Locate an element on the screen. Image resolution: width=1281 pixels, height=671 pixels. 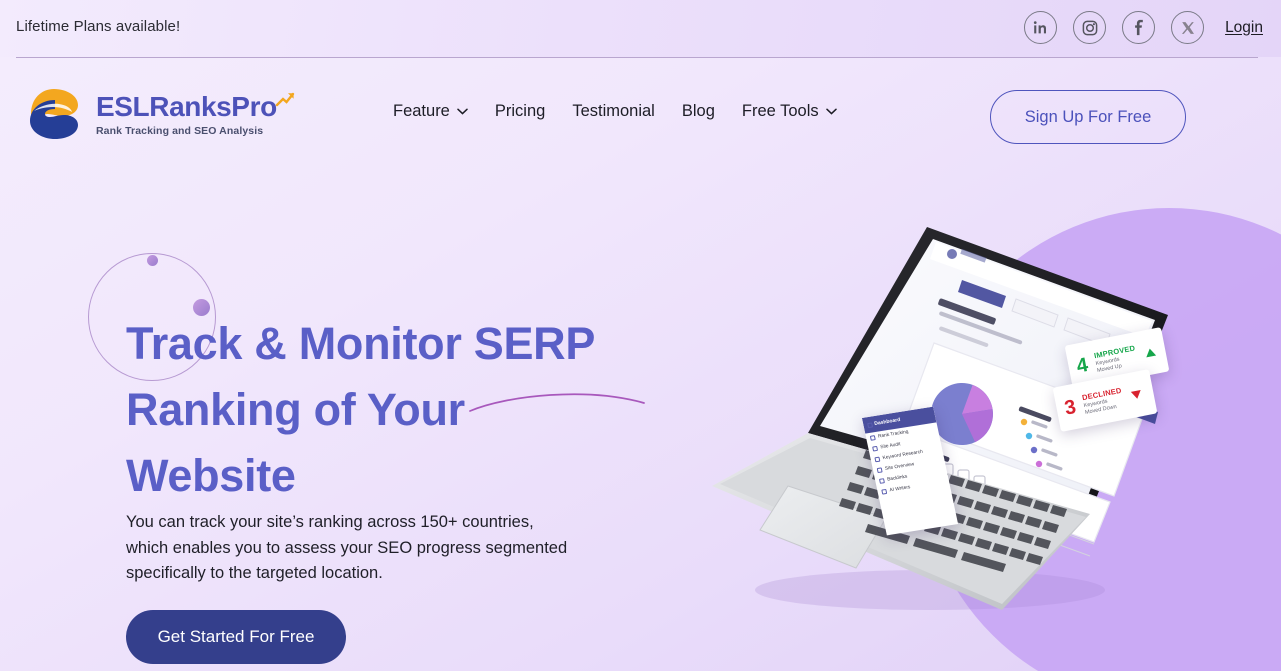
stat-text: DECLINED Keywords Moved Down is located at coordinates (1103, 400).